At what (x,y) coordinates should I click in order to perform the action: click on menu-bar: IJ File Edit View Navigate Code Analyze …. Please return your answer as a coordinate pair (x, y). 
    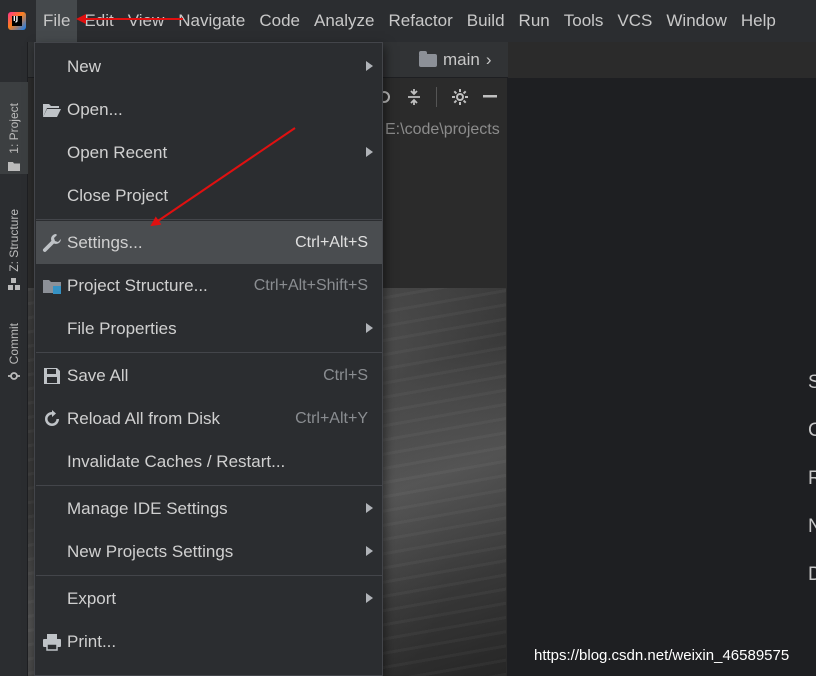
    Looking at the image, I should click on (408, 21).